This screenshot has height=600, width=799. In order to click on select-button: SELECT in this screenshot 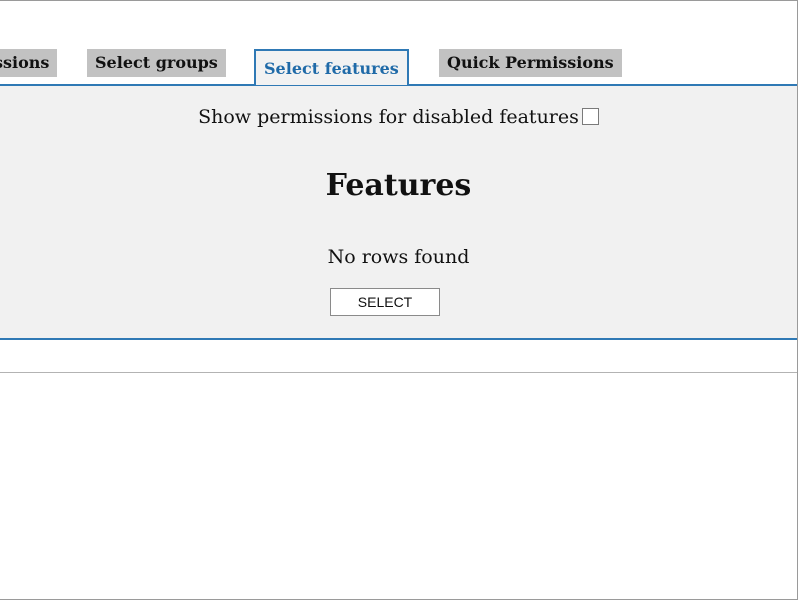, I will do `click(385, 302)`.